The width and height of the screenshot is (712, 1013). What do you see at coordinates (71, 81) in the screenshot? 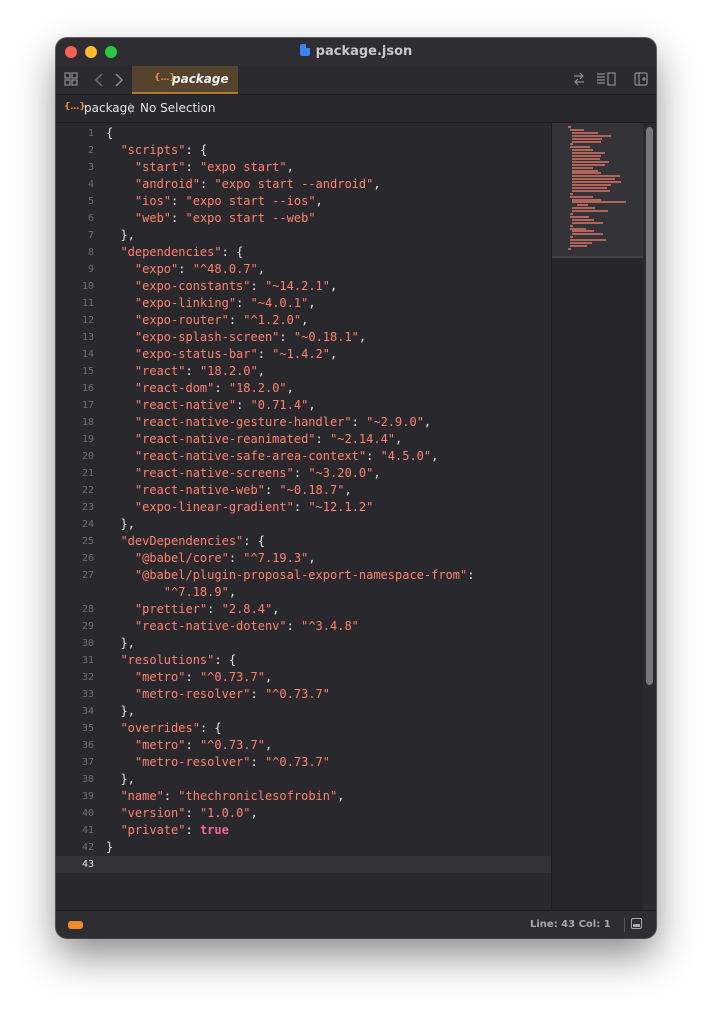
I see `grid-icon` at bounding box center [71, 81].